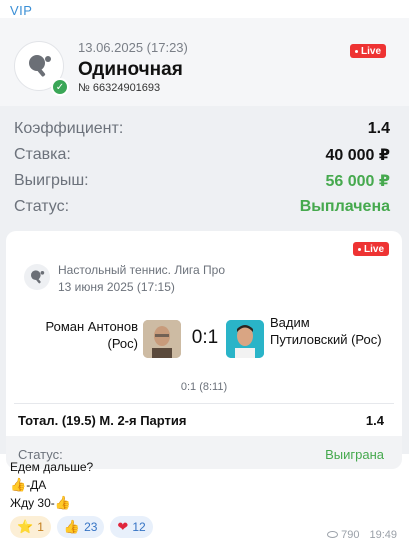 The width and height of the screenshot is (409, 545). I want to click on winnings-row: Выигрыш: 56 000 ₽, so click(202, 181).